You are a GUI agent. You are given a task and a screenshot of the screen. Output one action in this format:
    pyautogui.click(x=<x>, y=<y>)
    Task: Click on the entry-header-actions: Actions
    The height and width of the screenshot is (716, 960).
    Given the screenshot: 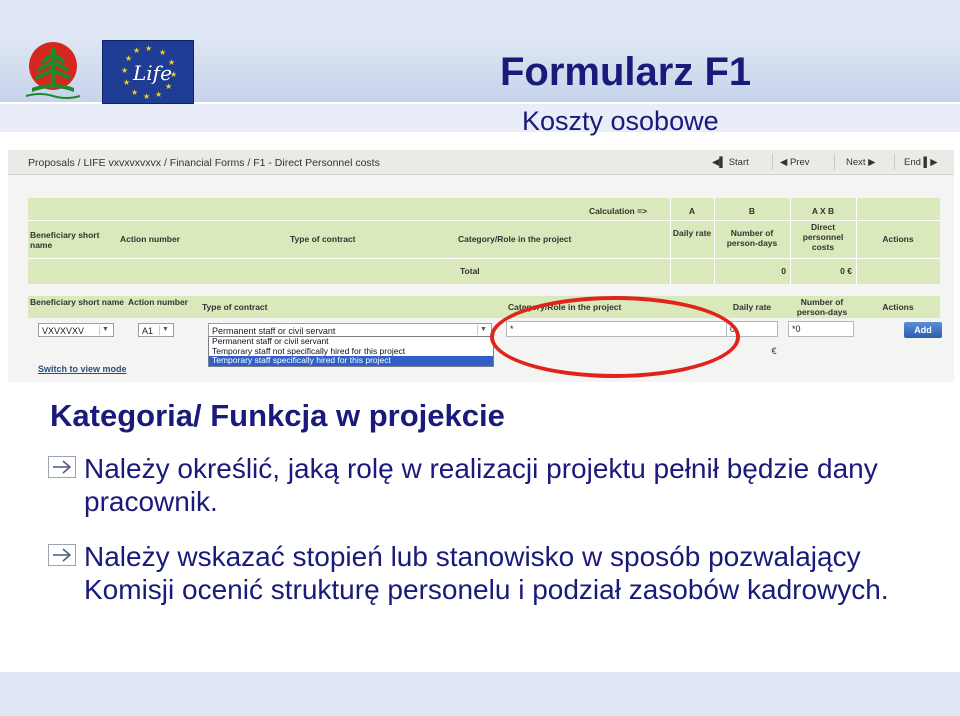 What is the action you would take?
    pyautogui.click(x=898, y=307)
    